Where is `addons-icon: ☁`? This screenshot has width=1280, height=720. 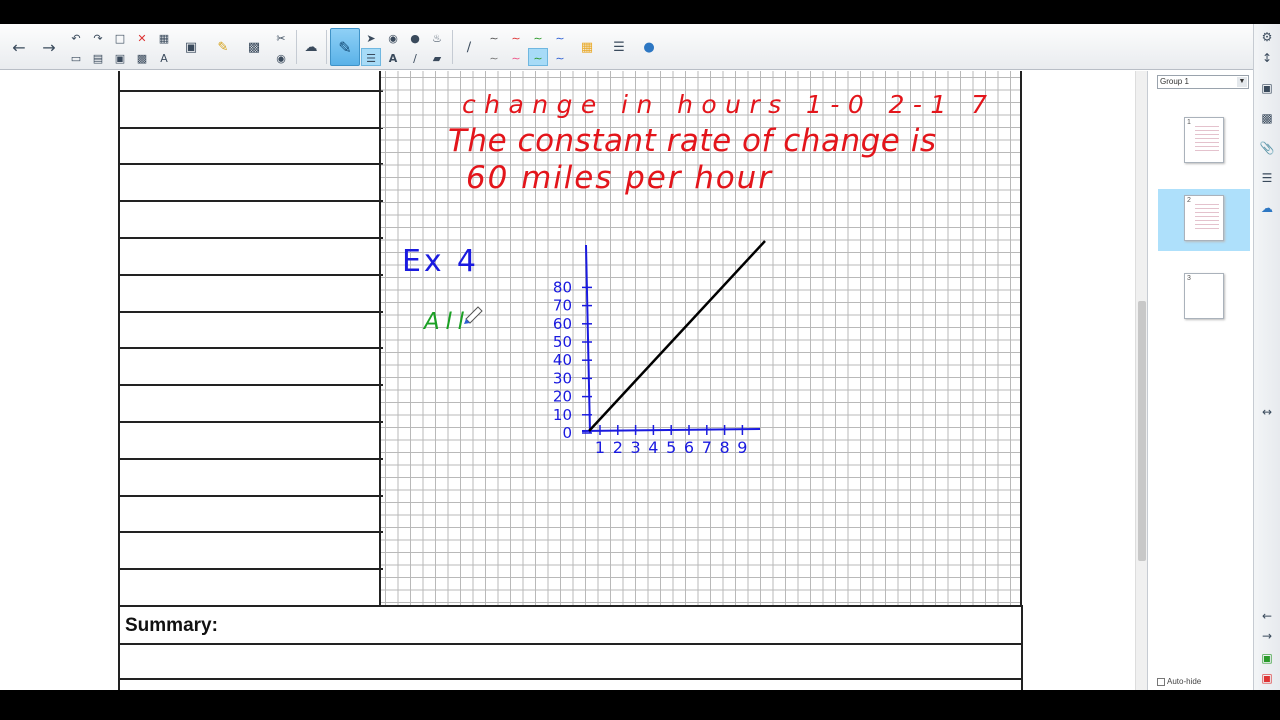 addons-icon: ☁ is located at coordinates (1267, 208).